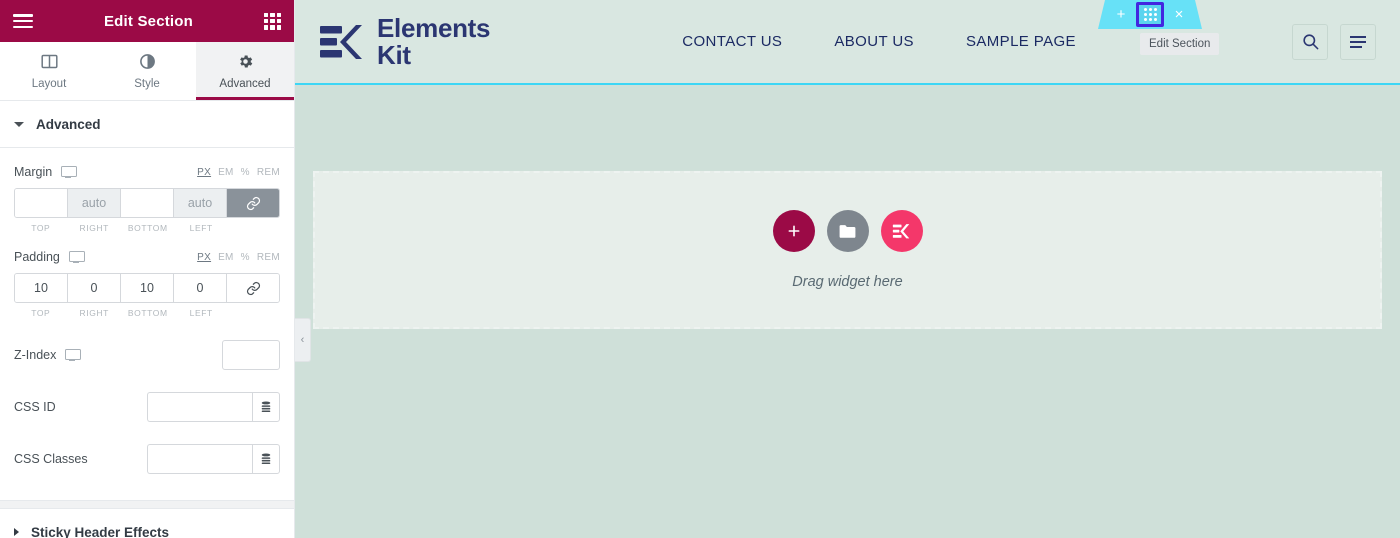 Image resolution: width=1400 pixels, height=538 pixels. I want to click on padding-link-icon, so click(253, 288).